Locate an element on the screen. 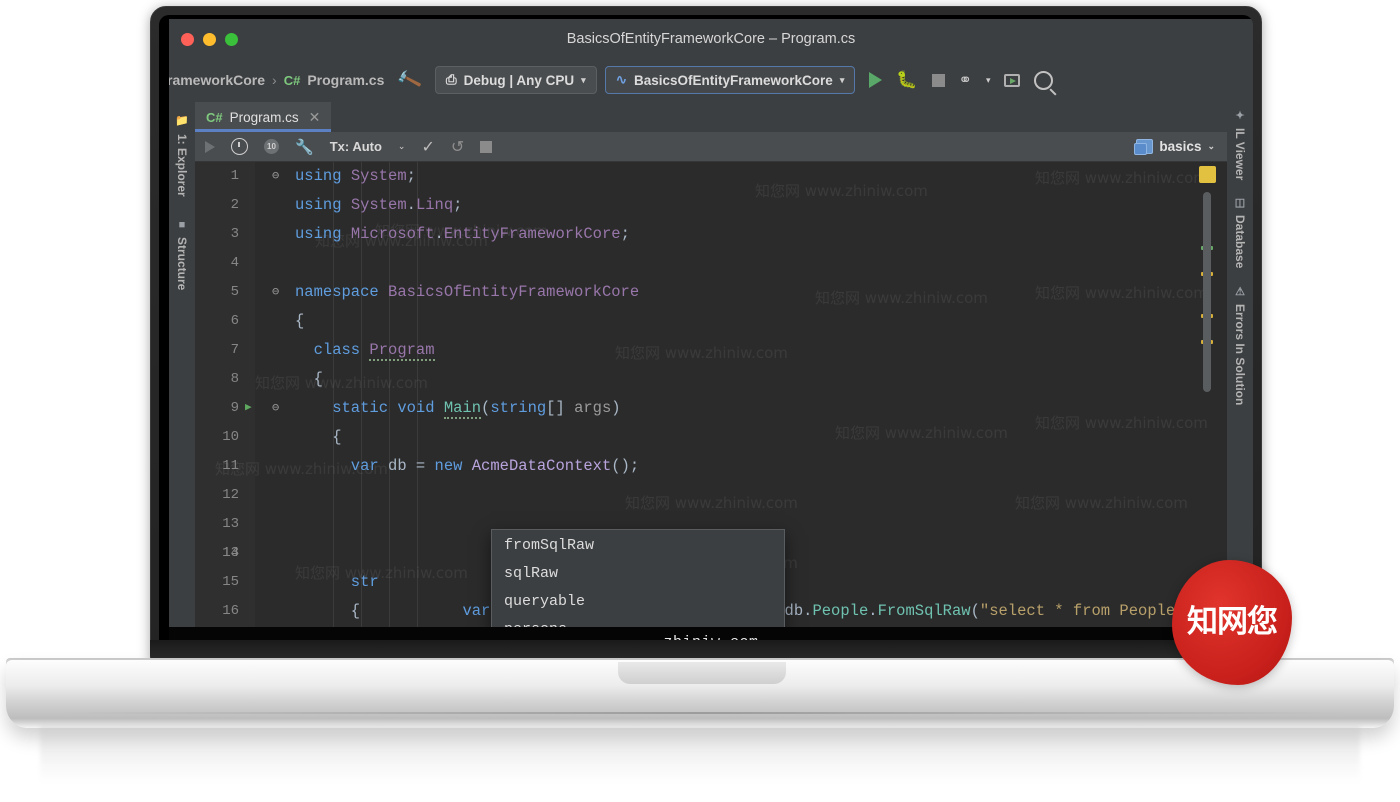 The height and width of the screenshot is (802, 1400). startup-project-selector: ∿ BasicsOfEntityFrameworkCore ▾ is located at coordinates (730, 80).